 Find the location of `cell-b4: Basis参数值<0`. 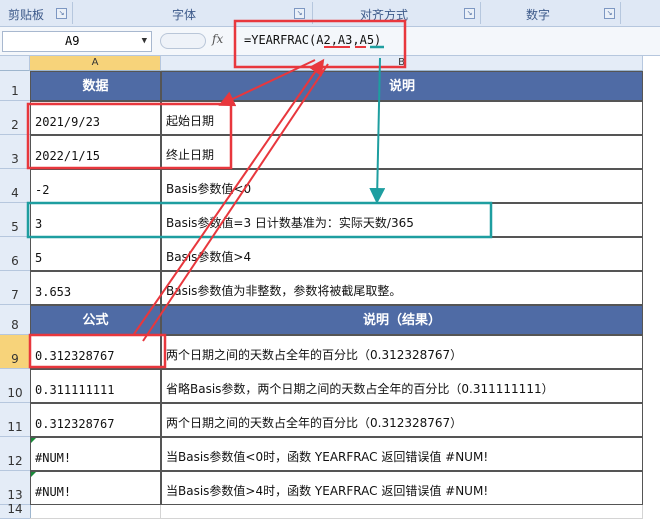

cell-b4: Basis参数值<0 is located at coordinates (402, 186).